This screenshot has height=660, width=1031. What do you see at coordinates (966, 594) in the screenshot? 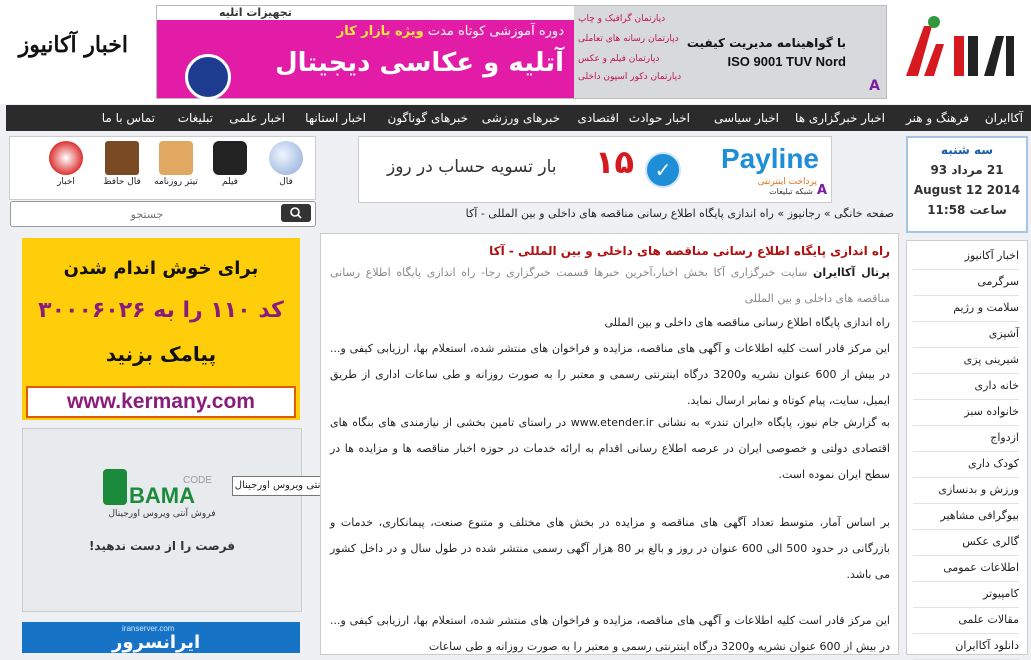
I see `category-item: کامپیوتر` at bounding box center [966, 594].